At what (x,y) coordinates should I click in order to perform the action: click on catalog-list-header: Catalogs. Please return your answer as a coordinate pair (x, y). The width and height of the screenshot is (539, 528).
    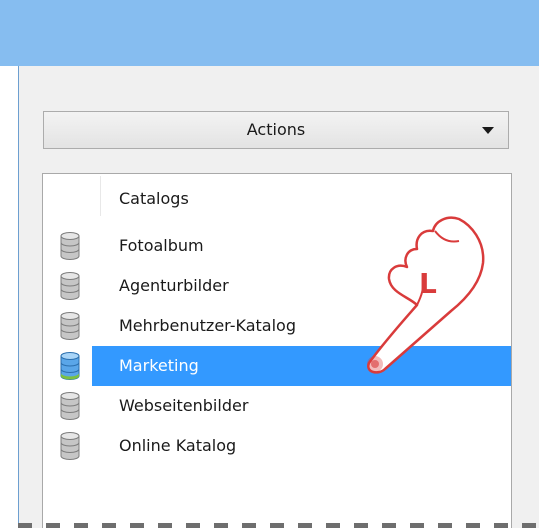
    Looking at the image, I should click on (277, 196).